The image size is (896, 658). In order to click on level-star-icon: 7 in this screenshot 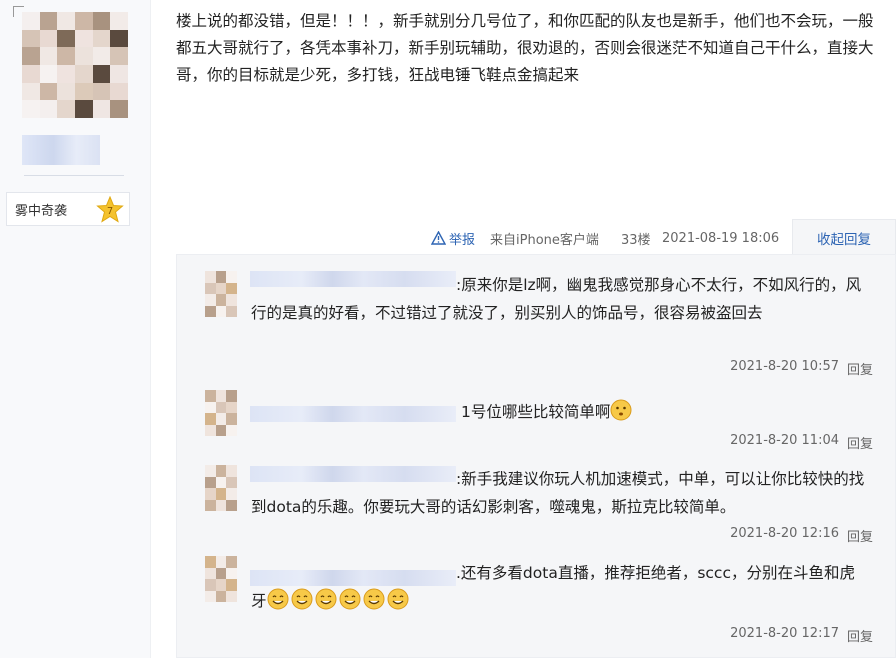, I will do `click(110, 209)`.